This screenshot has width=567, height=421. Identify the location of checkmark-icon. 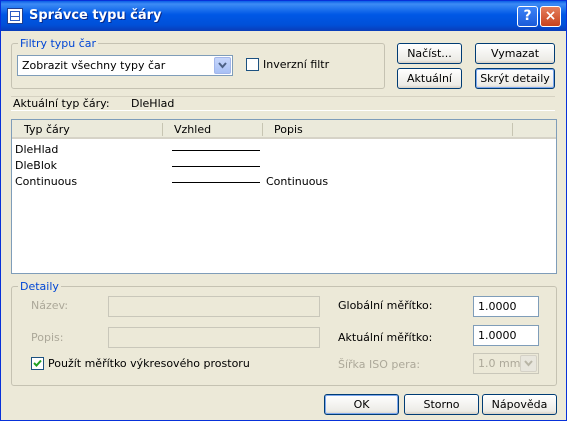
(37, 363).